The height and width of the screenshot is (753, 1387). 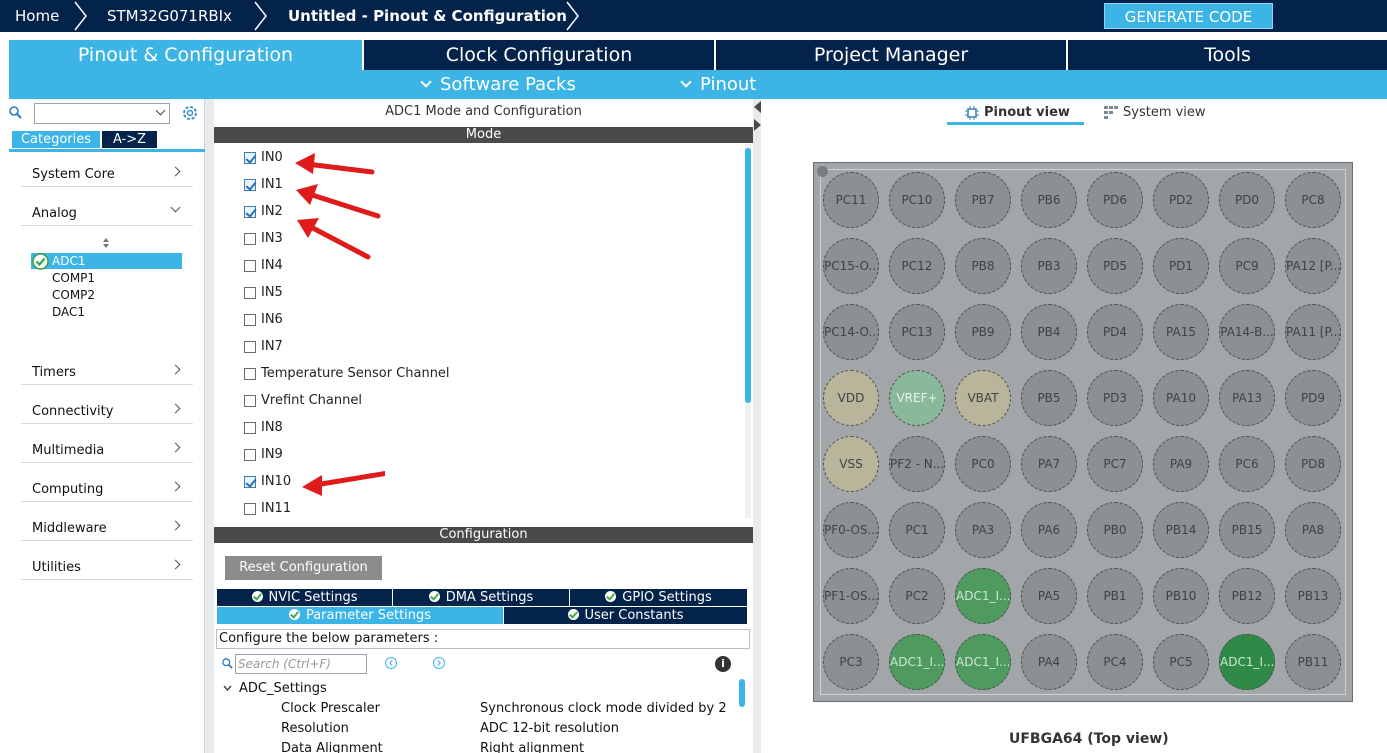 What do you see at coordinates (107, 566) in the screenshot?
I see `category-utilities: Utilities` at bounding box center [107, 566].